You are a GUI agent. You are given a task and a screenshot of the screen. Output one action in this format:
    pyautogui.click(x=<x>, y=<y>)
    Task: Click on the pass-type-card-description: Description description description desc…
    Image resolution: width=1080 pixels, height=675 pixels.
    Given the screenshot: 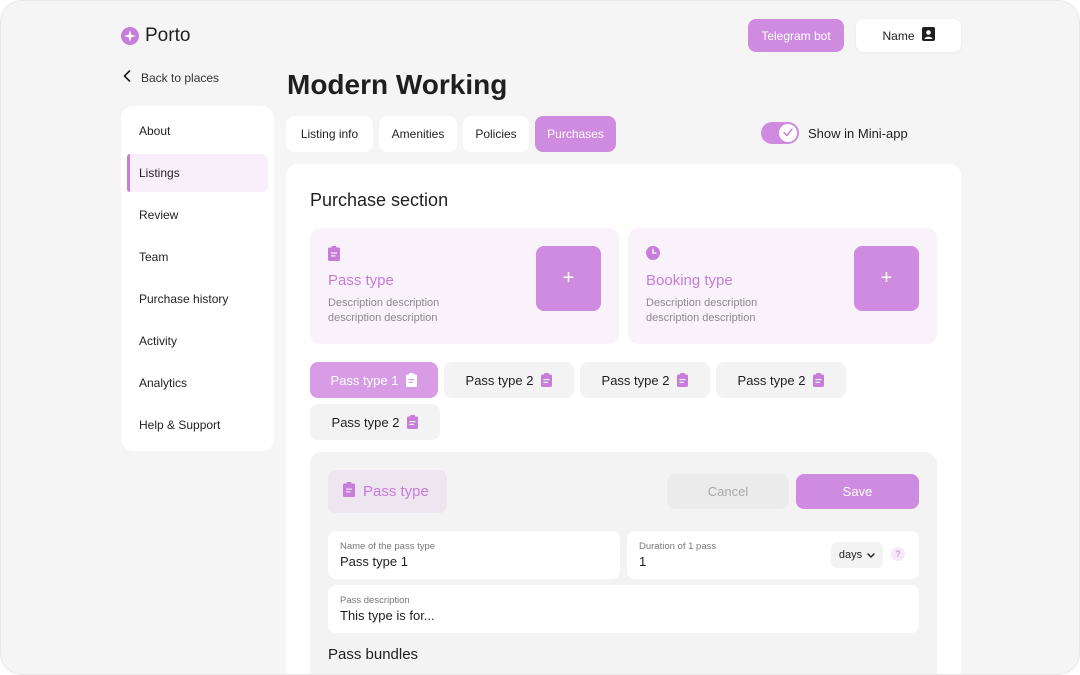 What is the action you would take?
    pyautogui.click(x=384, y=310)
    